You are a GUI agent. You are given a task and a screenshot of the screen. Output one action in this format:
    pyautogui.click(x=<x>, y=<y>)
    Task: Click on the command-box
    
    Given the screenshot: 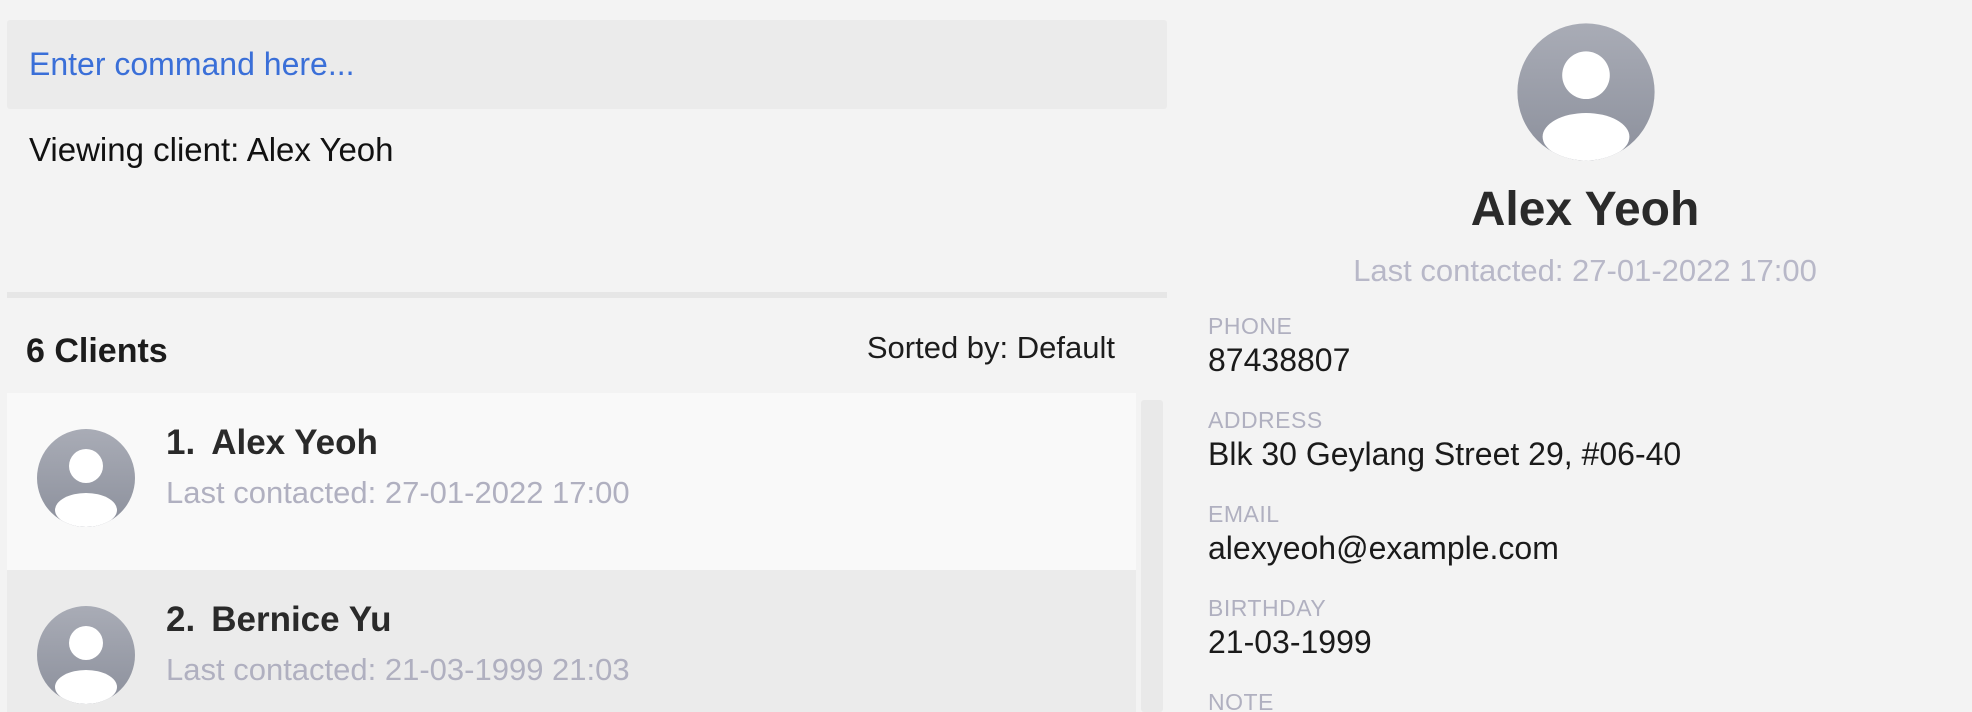 What is the action you would take?
    pyautogui.click(x=587, y=64)
    